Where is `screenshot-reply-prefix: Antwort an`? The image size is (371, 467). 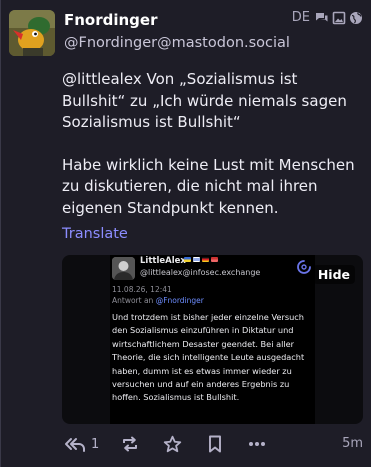
screenshot-reply-prefix: Antwort an is located at coordinates (134, 300).